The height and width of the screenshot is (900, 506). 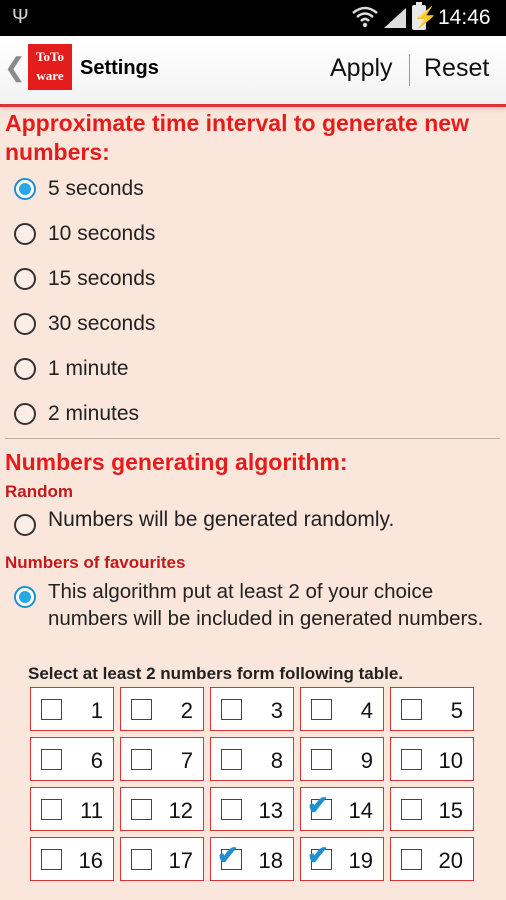 What do you see at coordinates (456, 710) in the screenshot?
I see `number-label: 5` at bounding box center [456, 710].